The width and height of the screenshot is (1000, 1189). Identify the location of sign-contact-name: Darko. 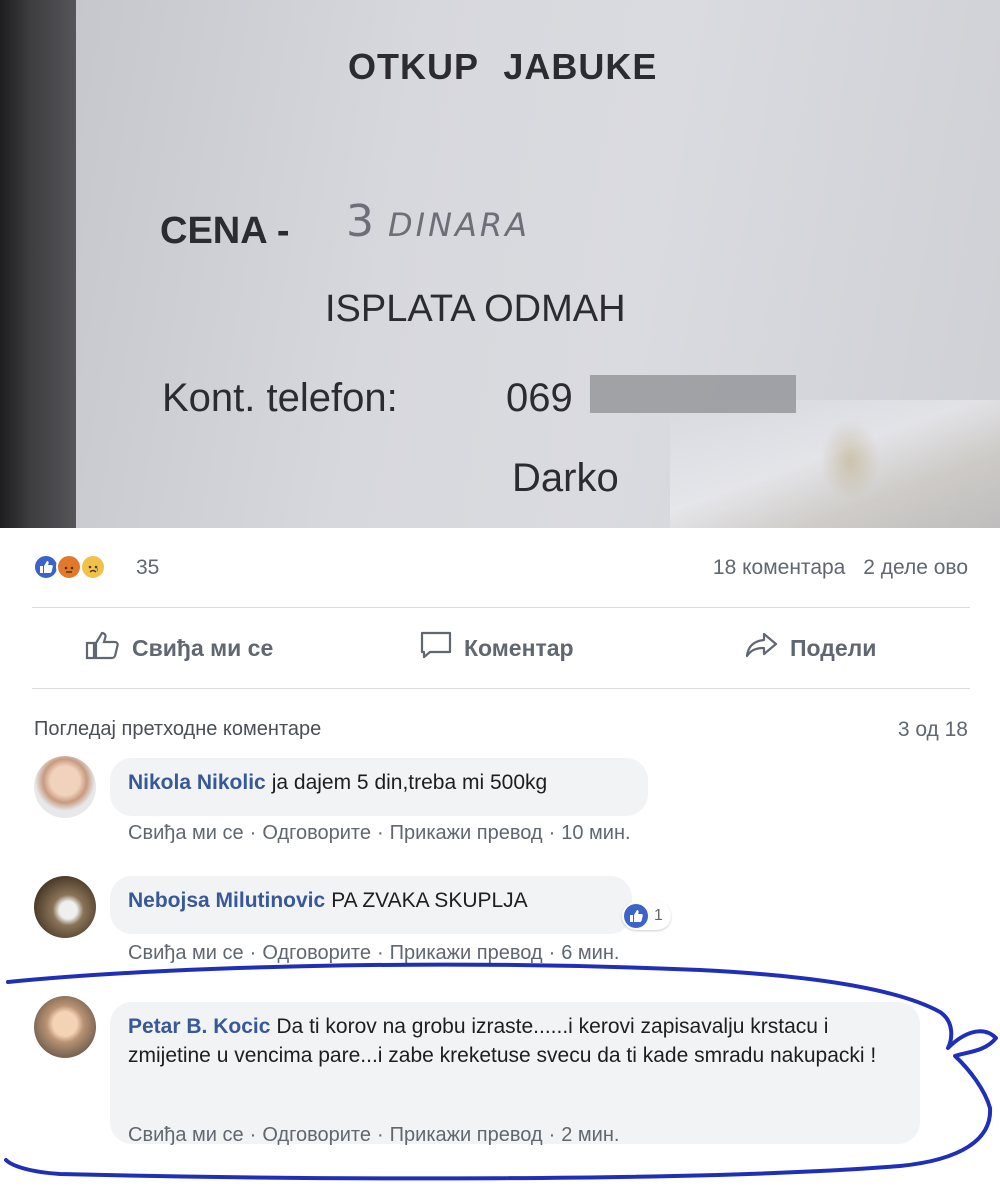
(565, 478).